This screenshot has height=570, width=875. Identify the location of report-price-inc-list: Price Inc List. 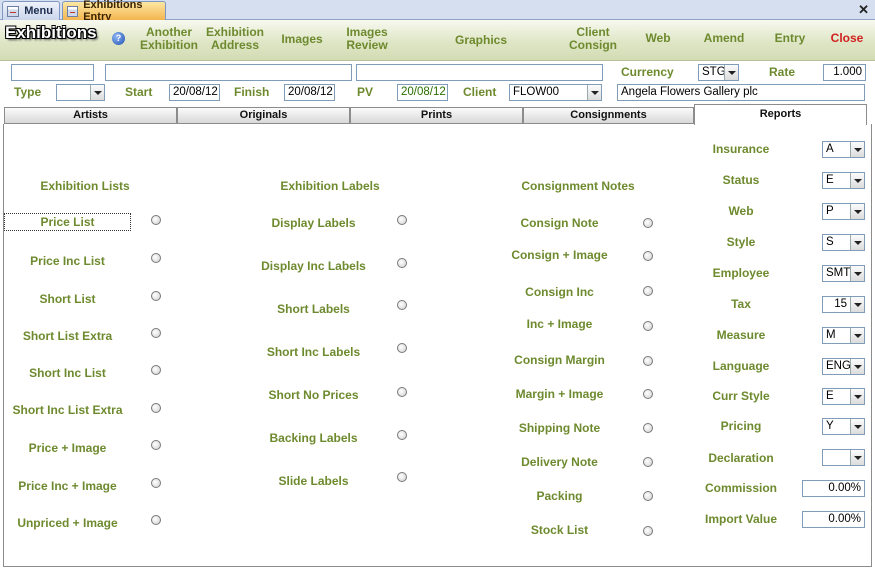
(67, 261).